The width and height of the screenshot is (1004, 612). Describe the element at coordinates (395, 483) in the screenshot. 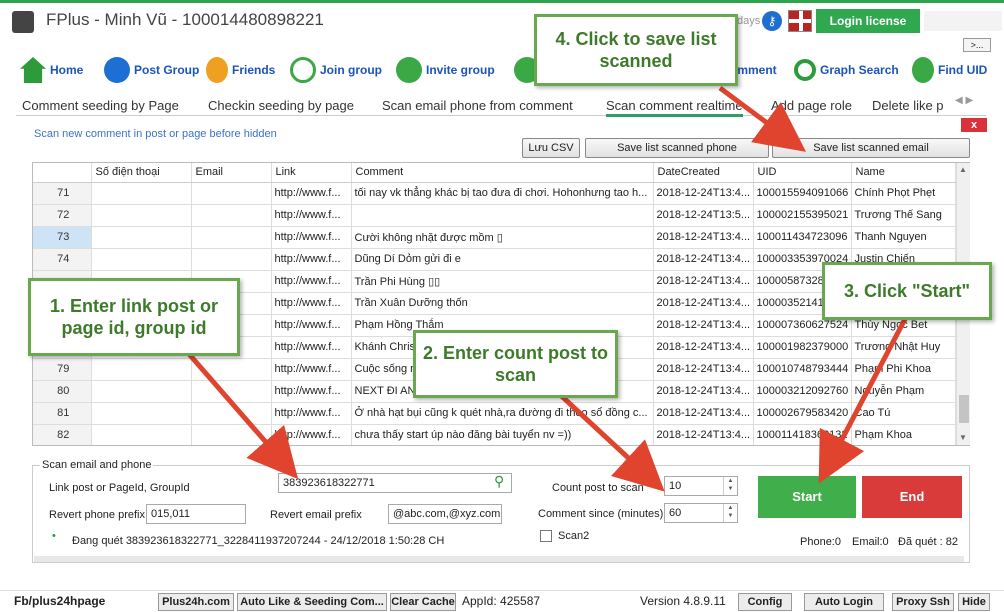

I see `link-post-input: 383923618322771` at that location.